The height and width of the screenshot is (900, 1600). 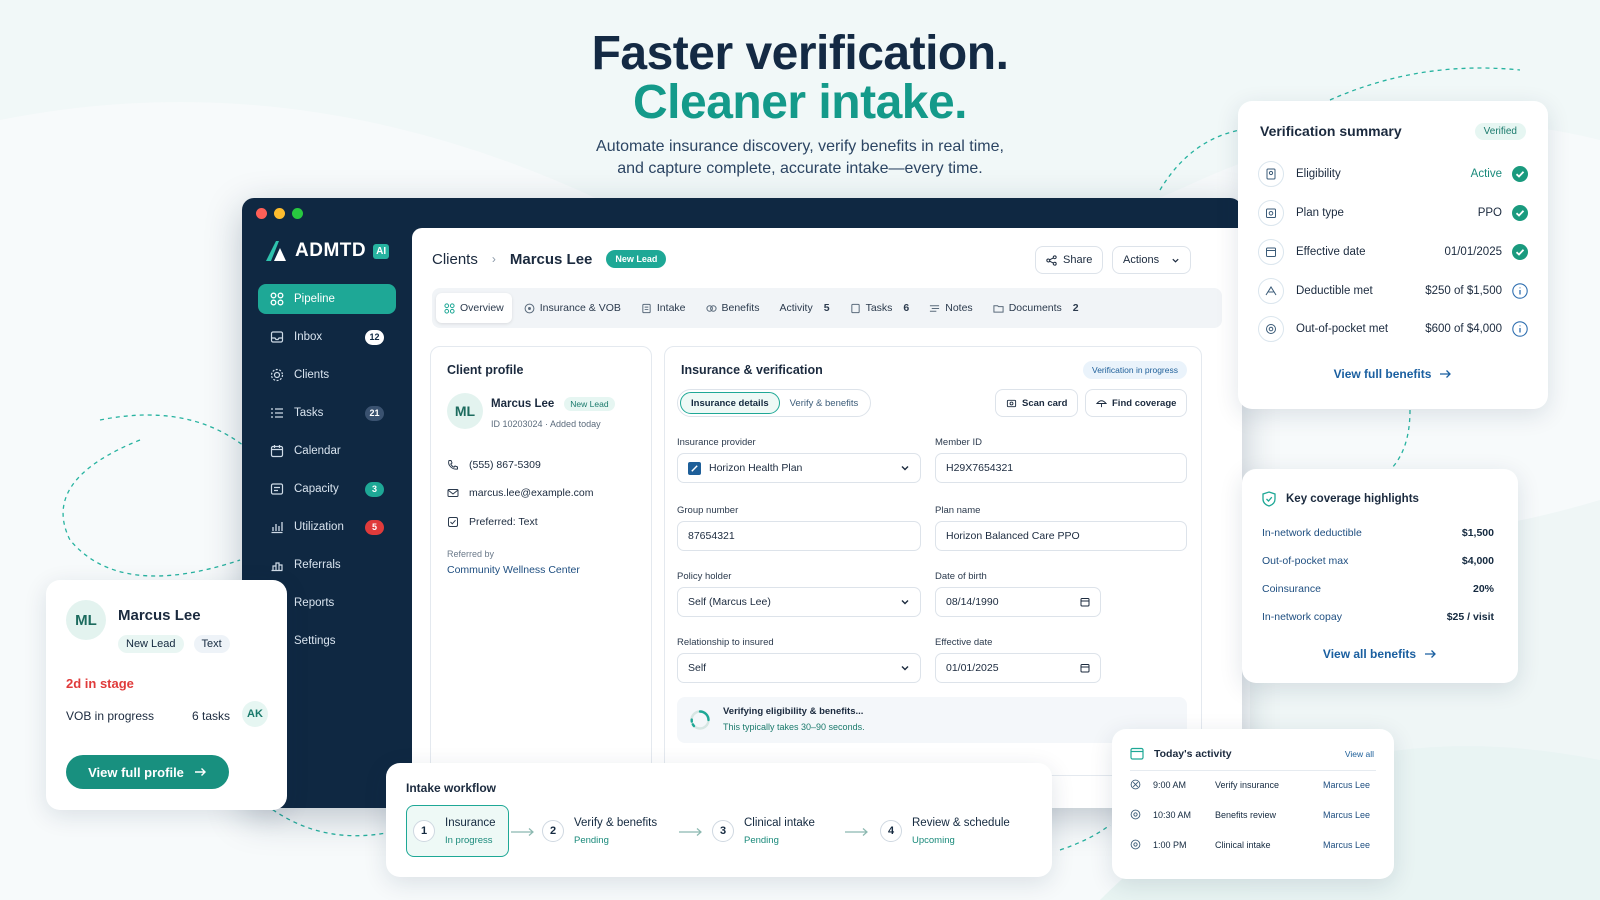 What do you see at coordinates (469, 840) in the screenshot?
I see `step-status: In progress` at bounding box center [469, 840].